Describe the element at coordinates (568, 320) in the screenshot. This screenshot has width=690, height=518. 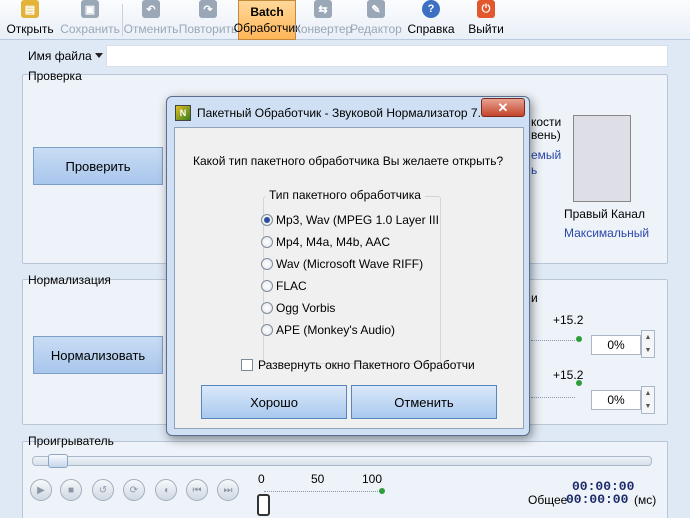
I see `level-1-label: +15.2` at that location.